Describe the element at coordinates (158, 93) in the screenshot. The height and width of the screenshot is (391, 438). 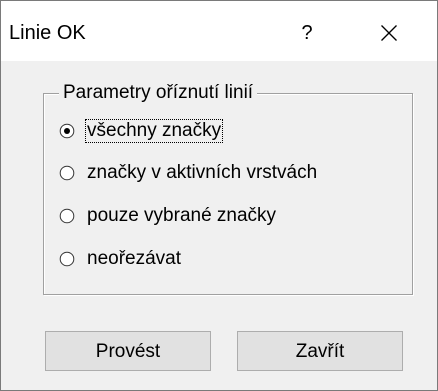
I see `groupbox-legend: Parametry oříznutí linií` at that location.